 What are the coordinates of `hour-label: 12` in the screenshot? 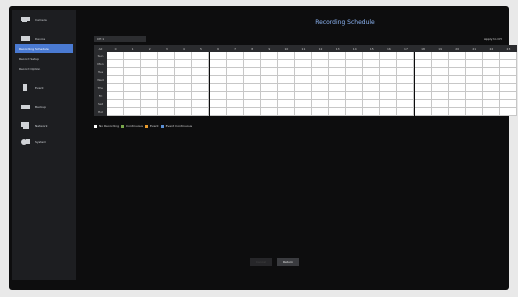 It's located at (320, 48).